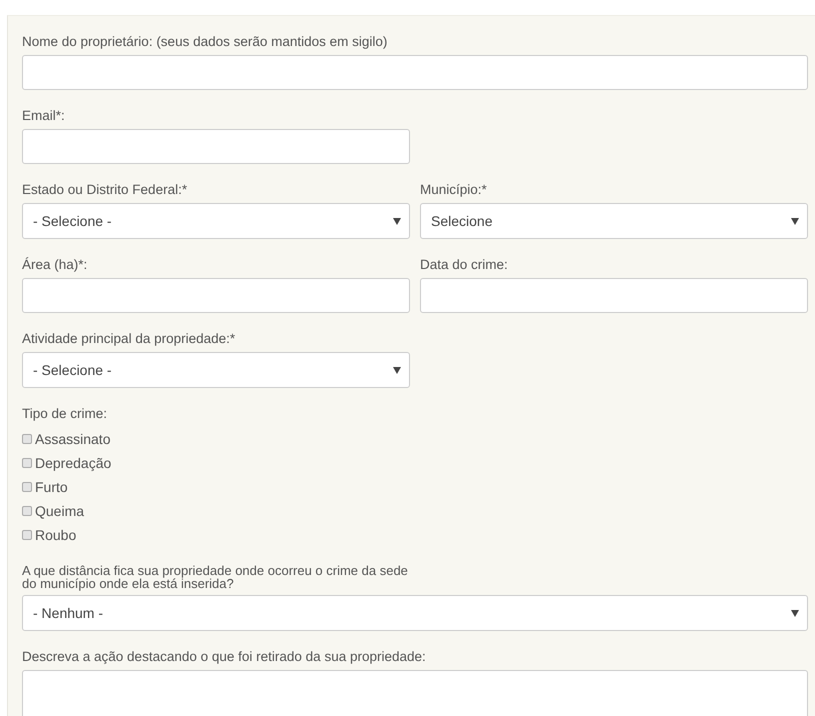  Describe the element at coordinates (105, 189) in the screenshot. I see `field-label: Estado ou Distrito Federal:*` at that location.